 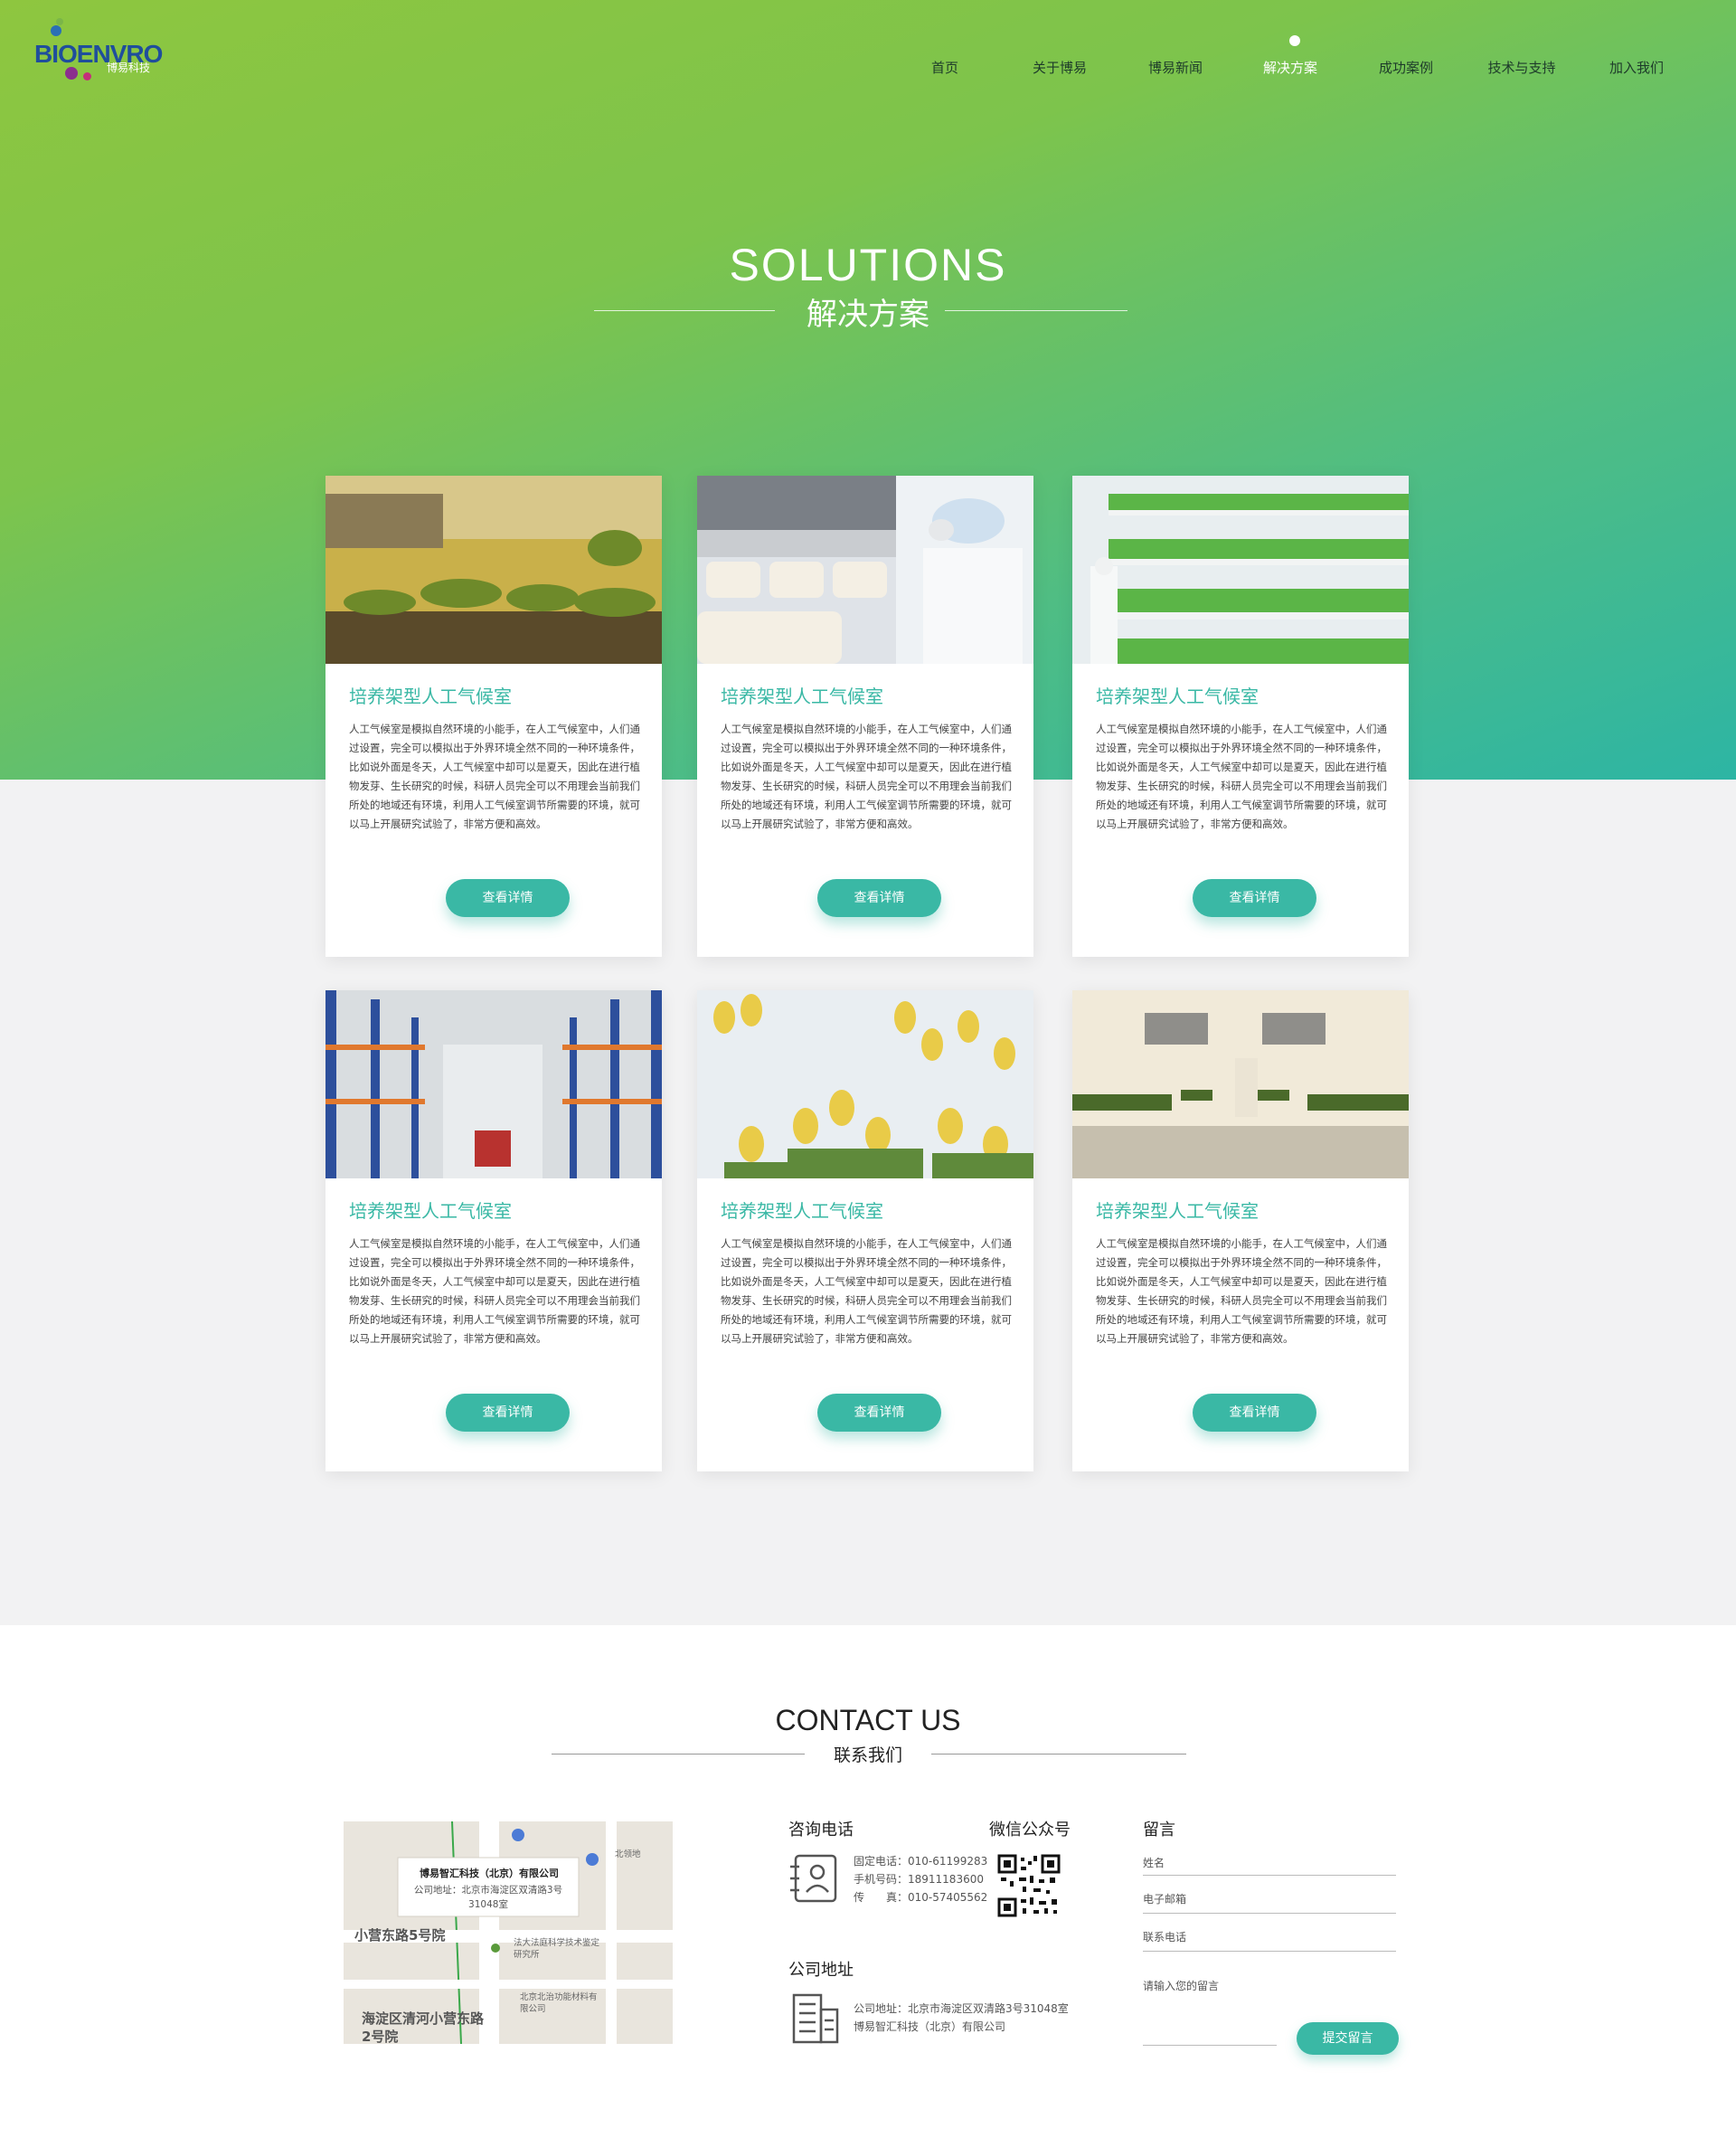 What do you see at coordinates (559, 2003) in the screenshot?
I see `map-label: 北京北治功能材料有限公司` at bounding box center [559, 2003].